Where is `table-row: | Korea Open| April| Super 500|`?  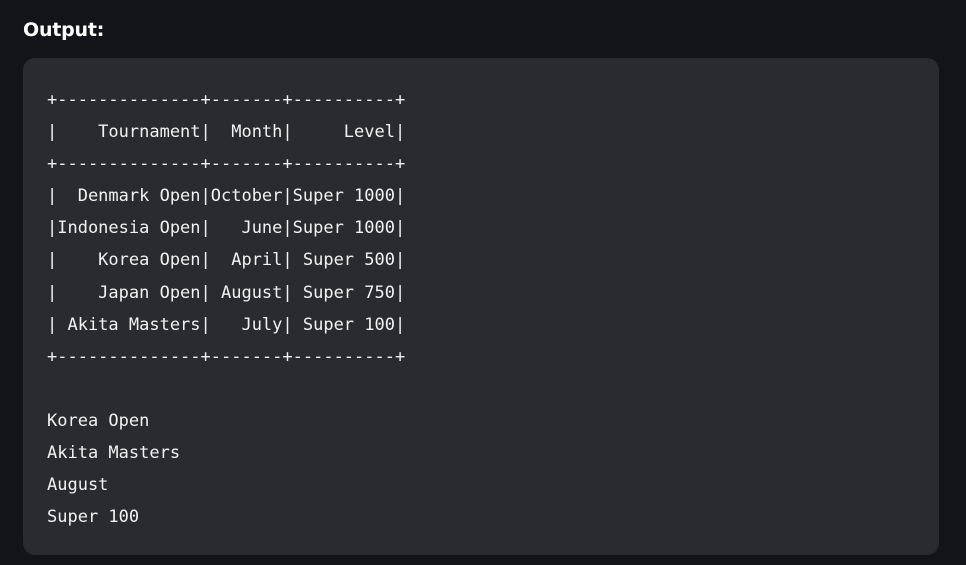 table-row: | Korea Open| April| Super 500| is located at coordinates (226, 260).